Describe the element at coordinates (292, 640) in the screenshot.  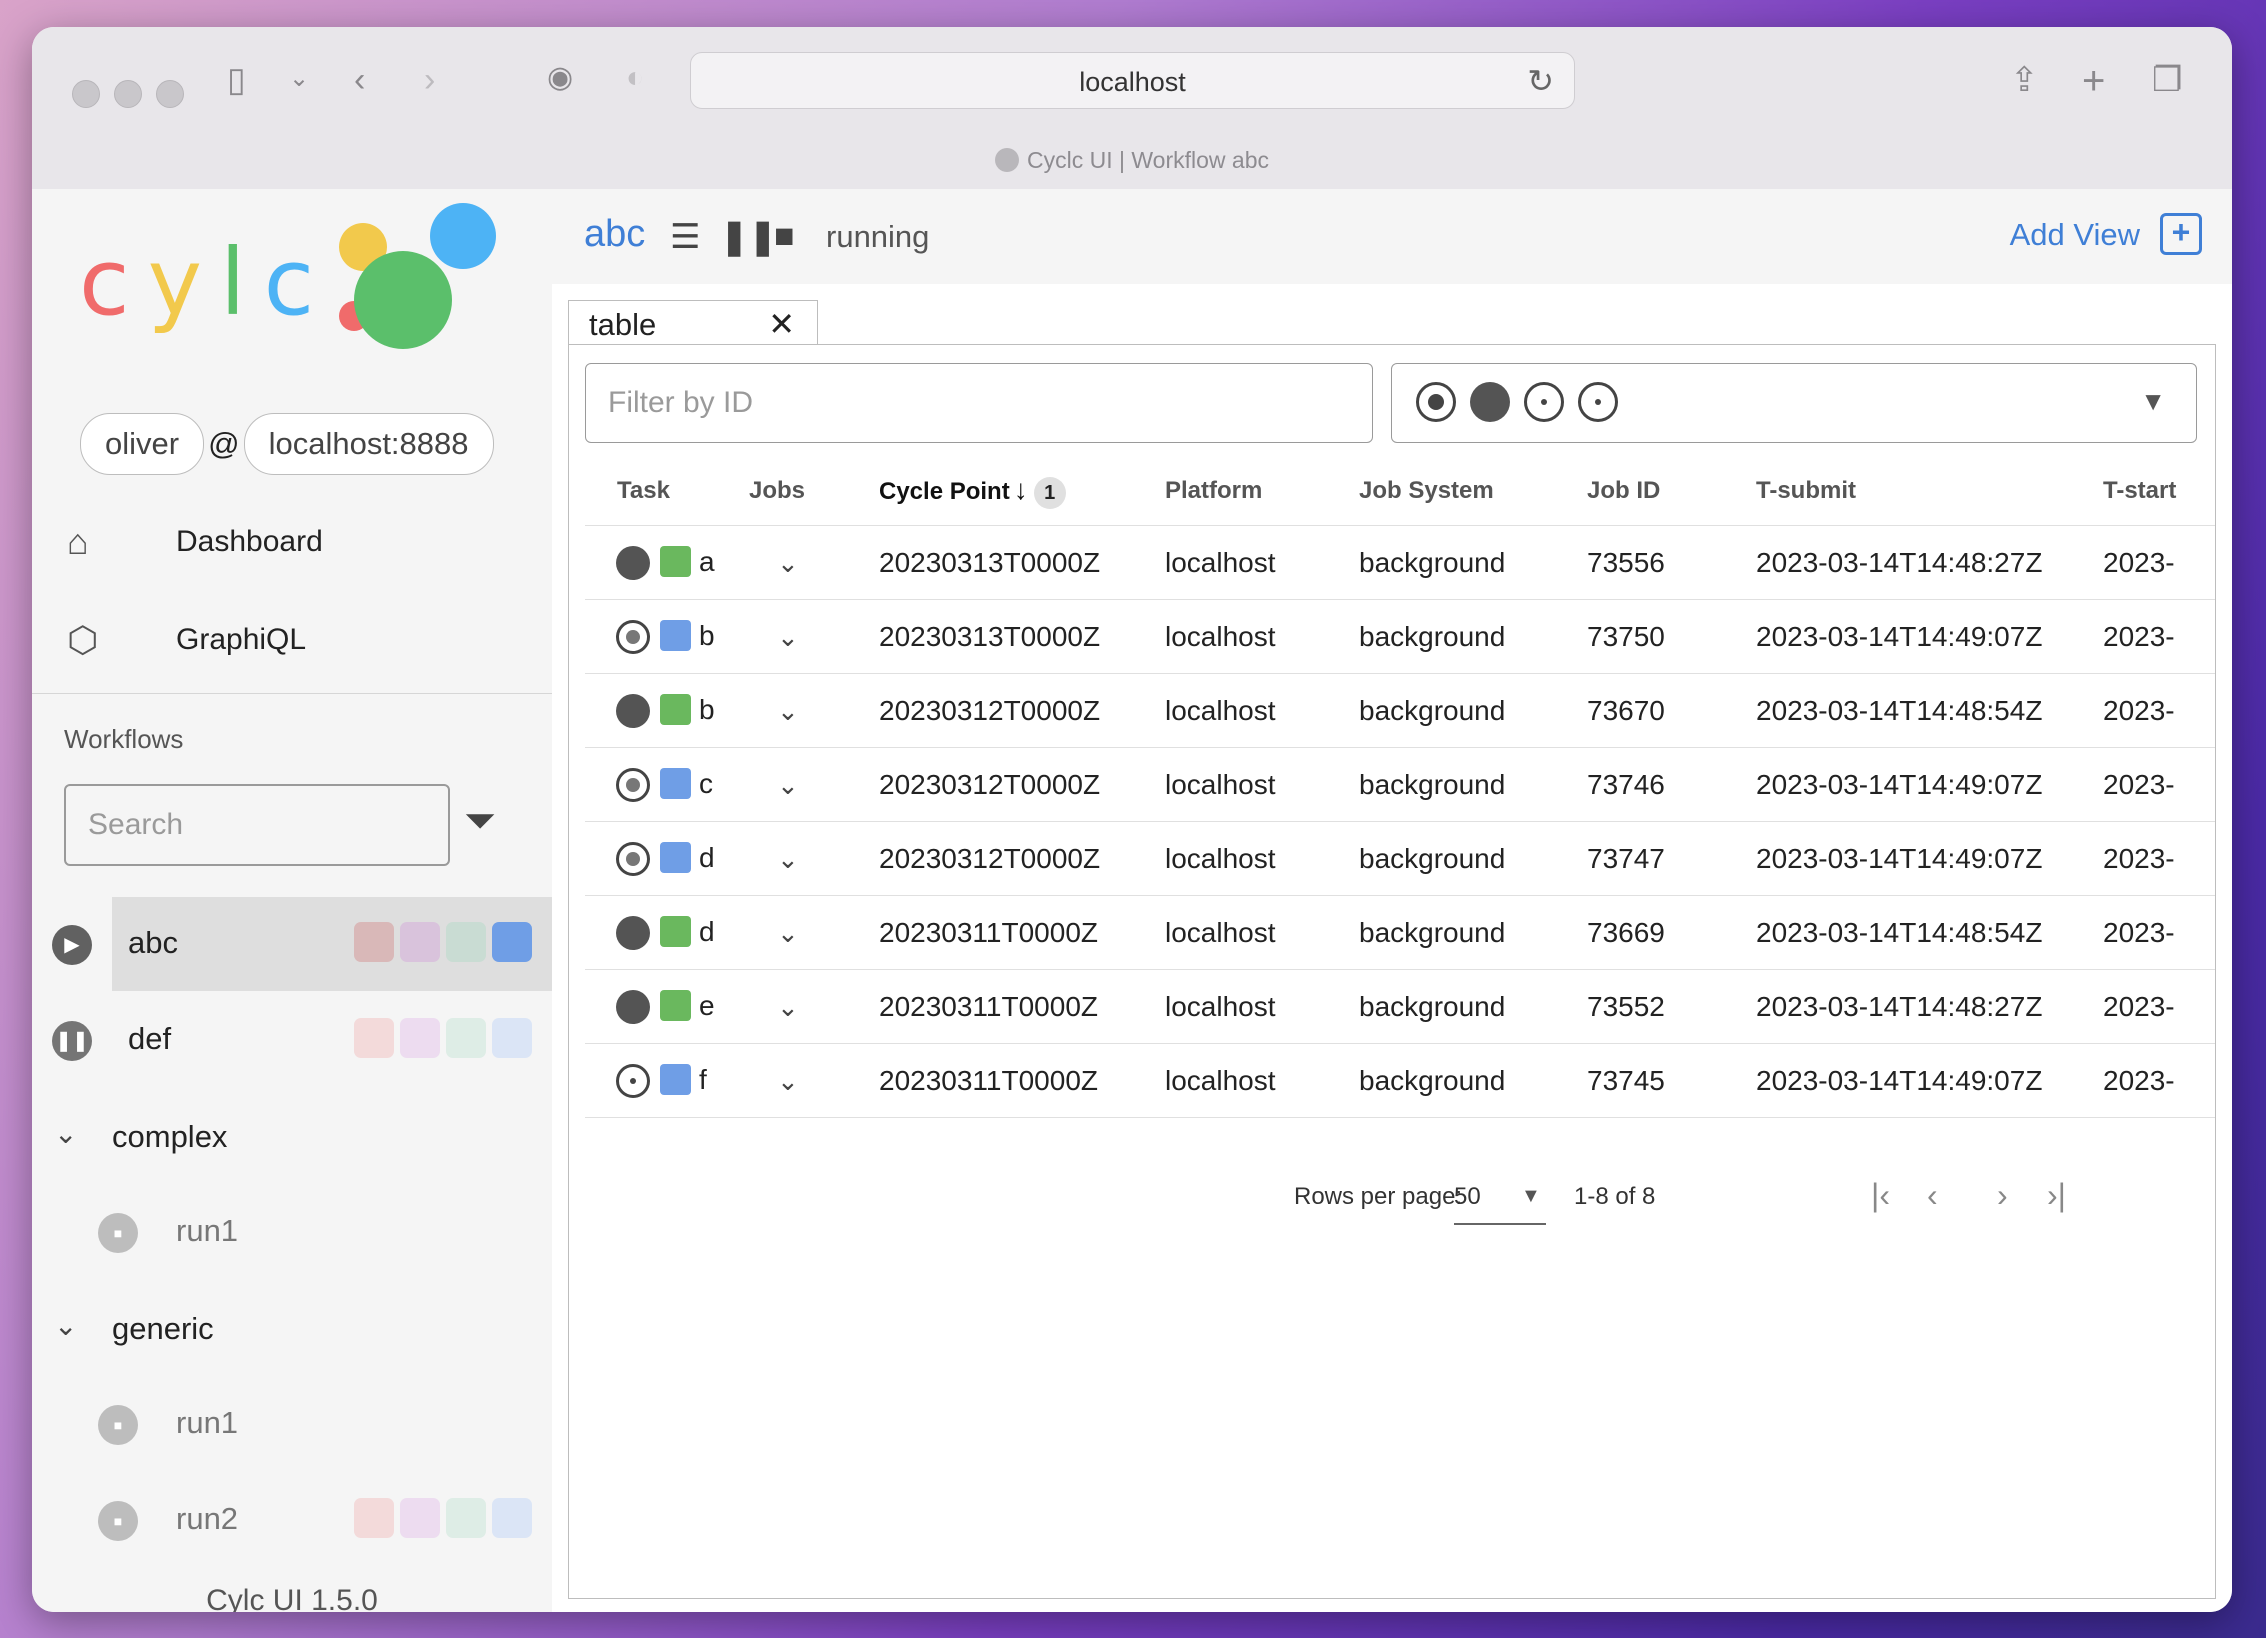
I see `nav-graphiql: ⬡ GraphiQL` at that location.